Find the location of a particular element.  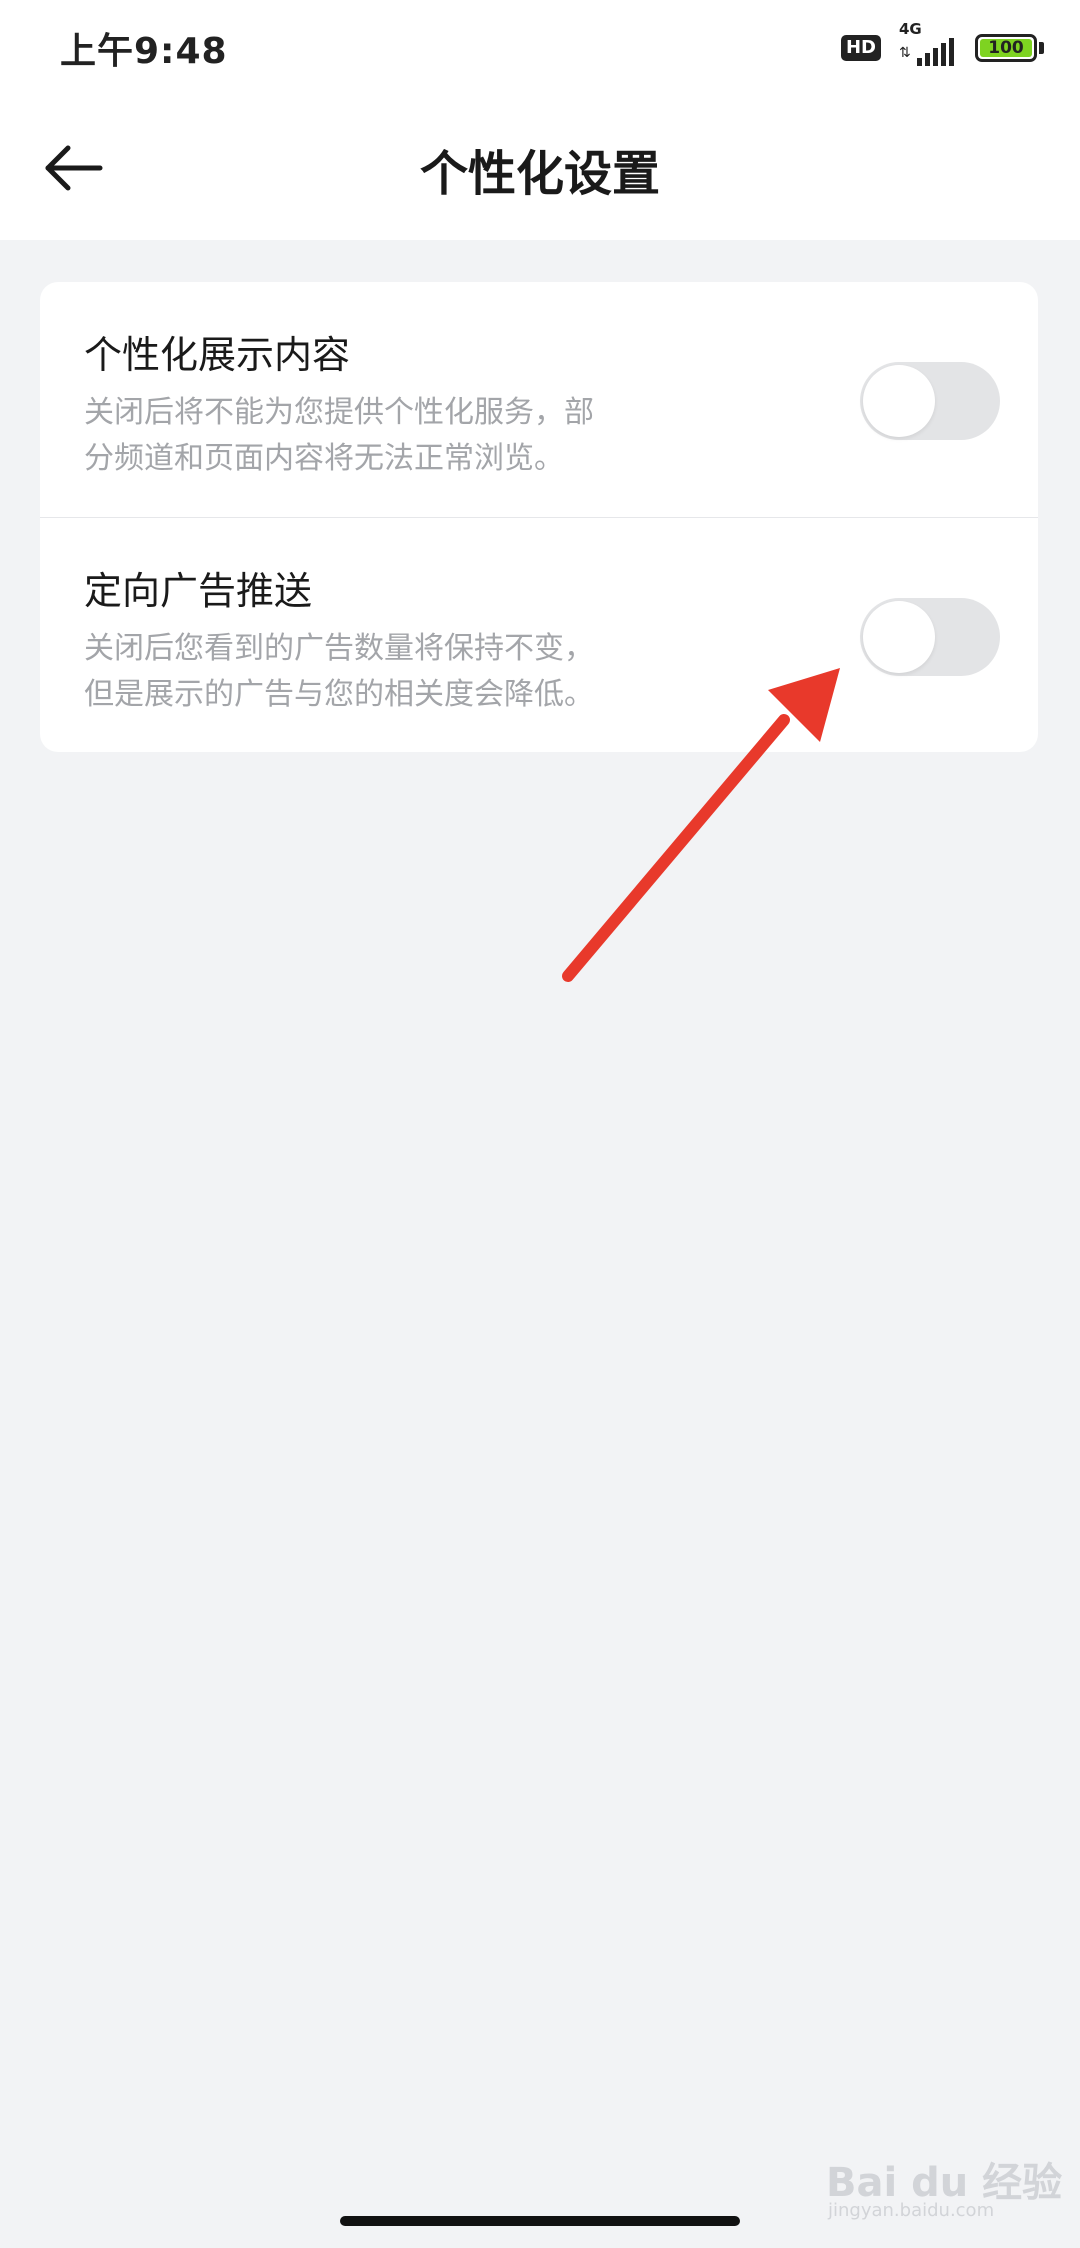

signal-icon: 4G ⇅ is located at coordinates (928, 44).